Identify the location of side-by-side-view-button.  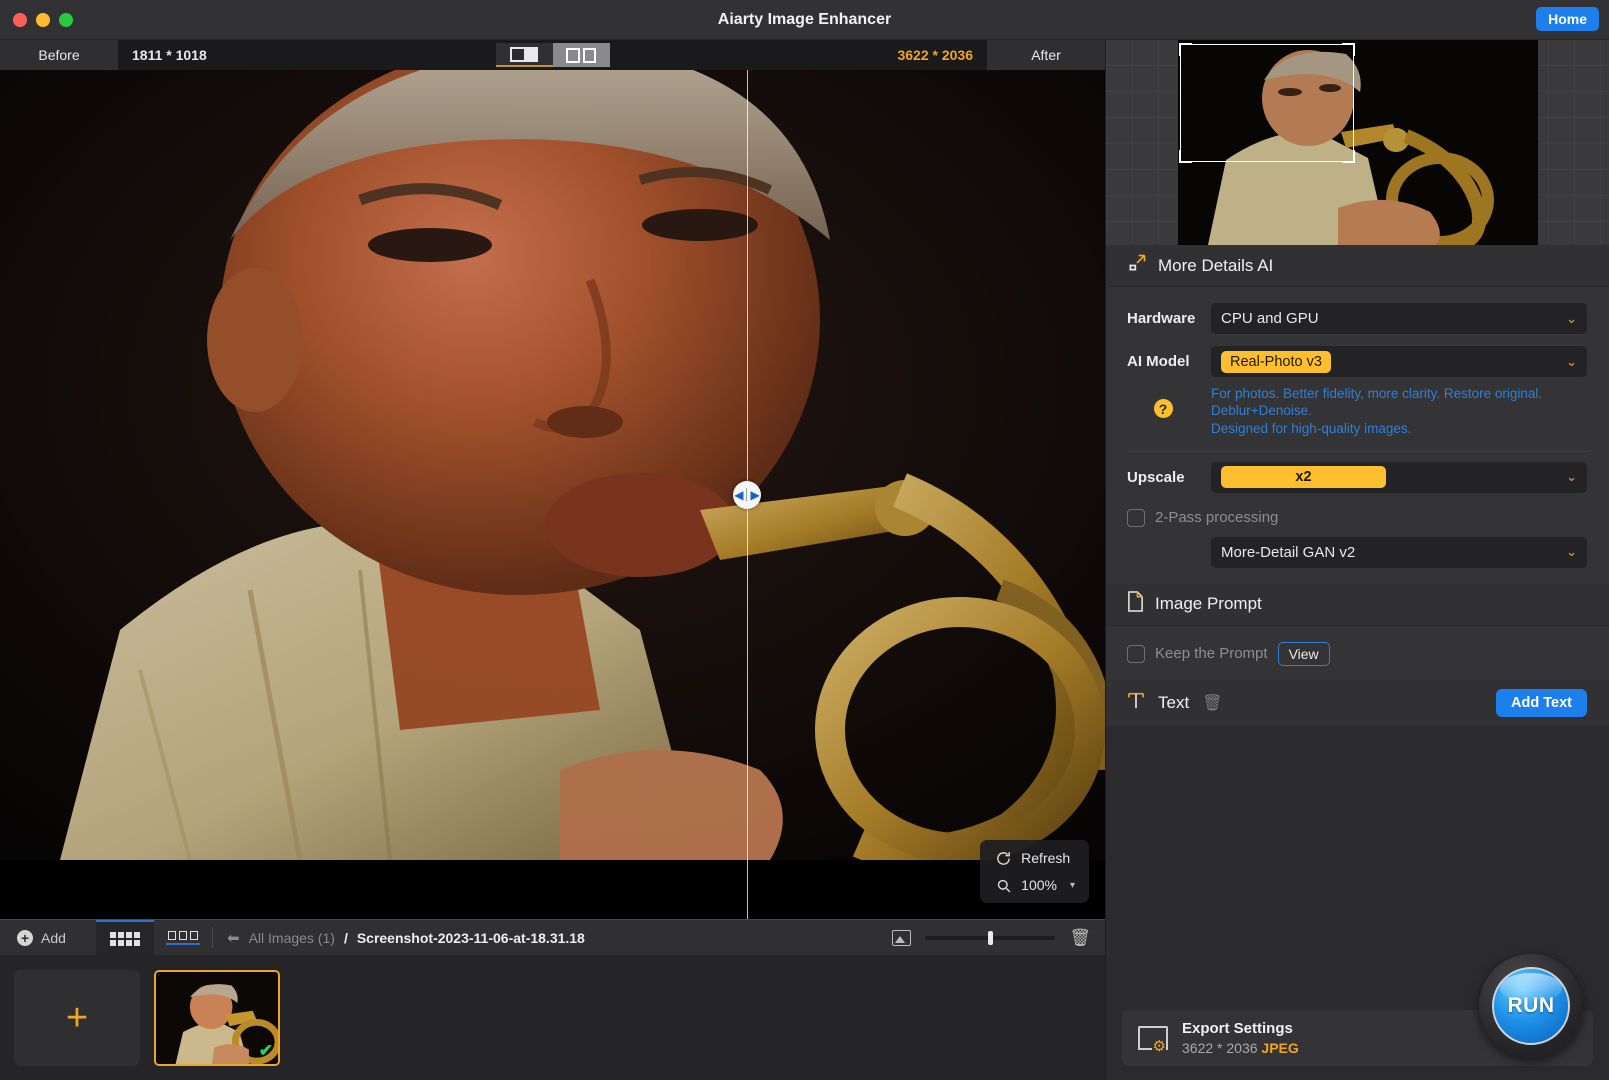
(581, 55).